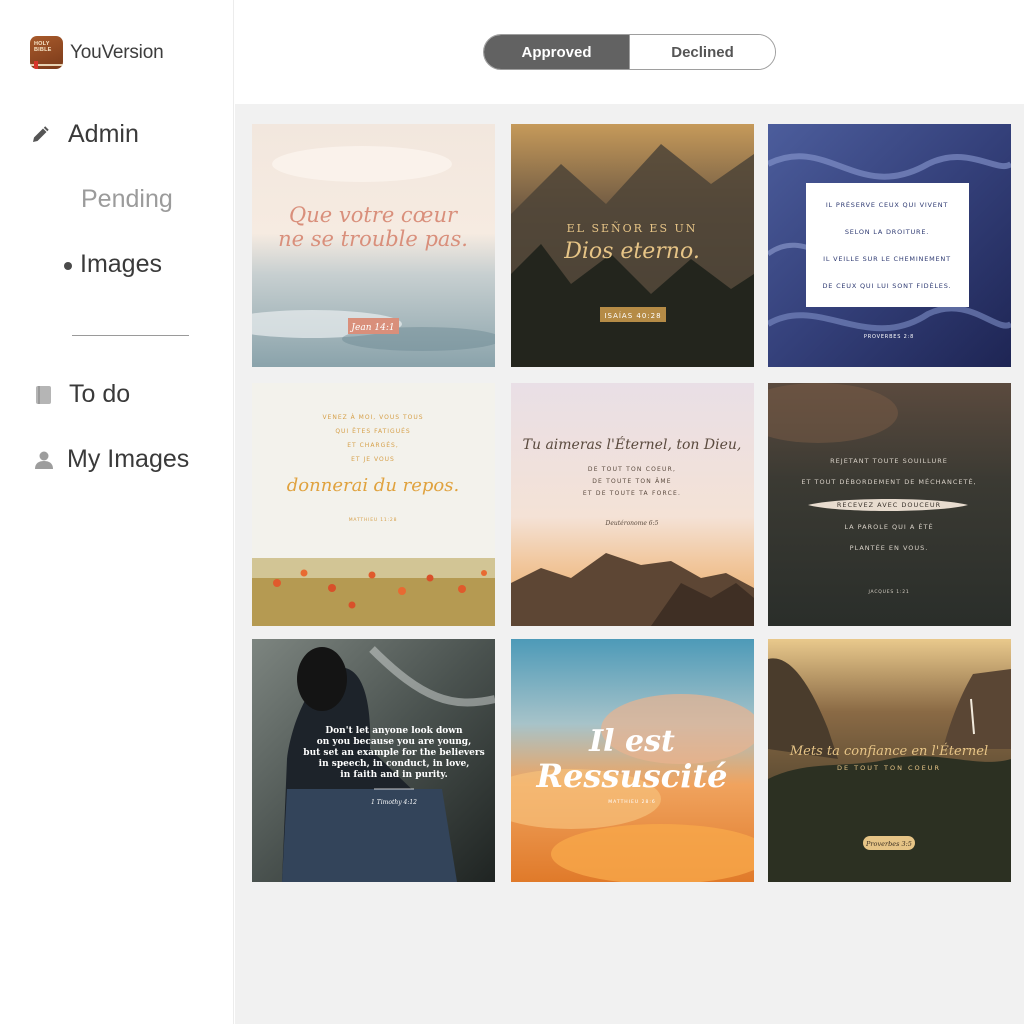 This screenshot has height=1024, width=1024. Describe the element at coordinates (889, 768) in the screenshot. I see `verse-line: DE TOUT TON COEUR` at that location.